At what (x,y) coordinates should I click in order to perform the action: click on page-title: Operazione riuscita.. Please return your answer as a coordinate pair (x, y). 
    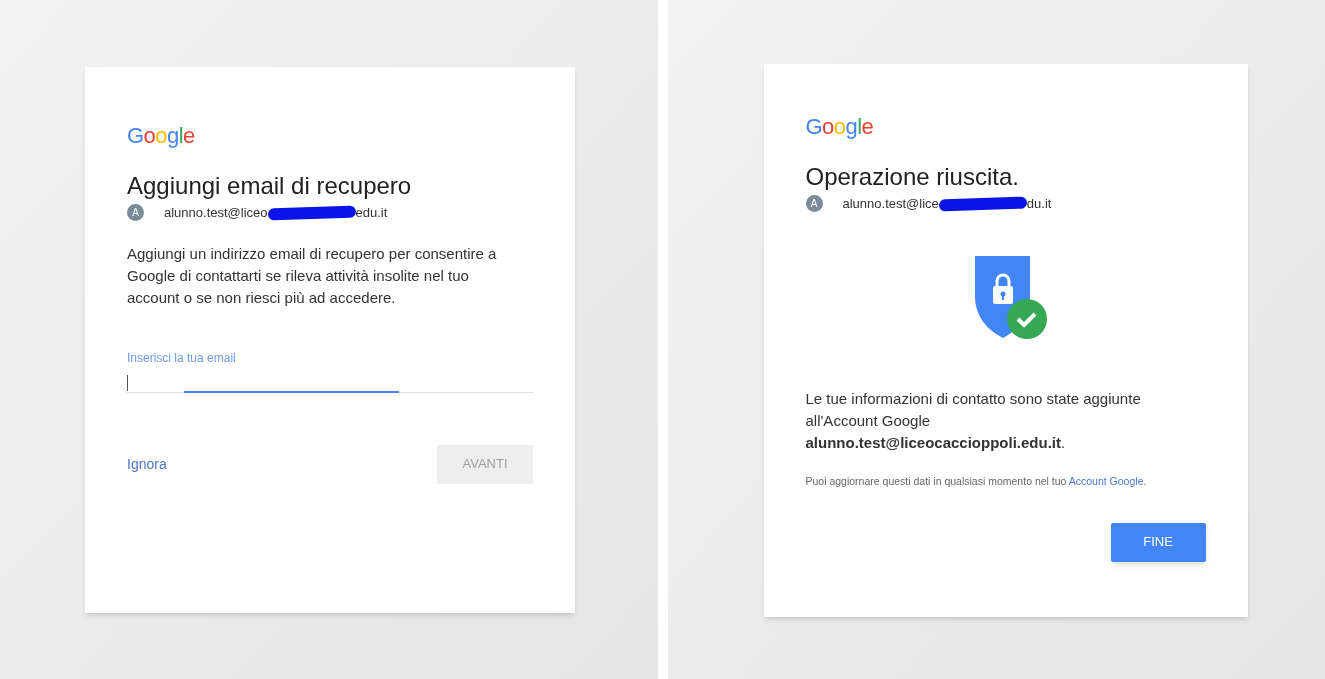
    Looking at the image, I should click on (912, 177).